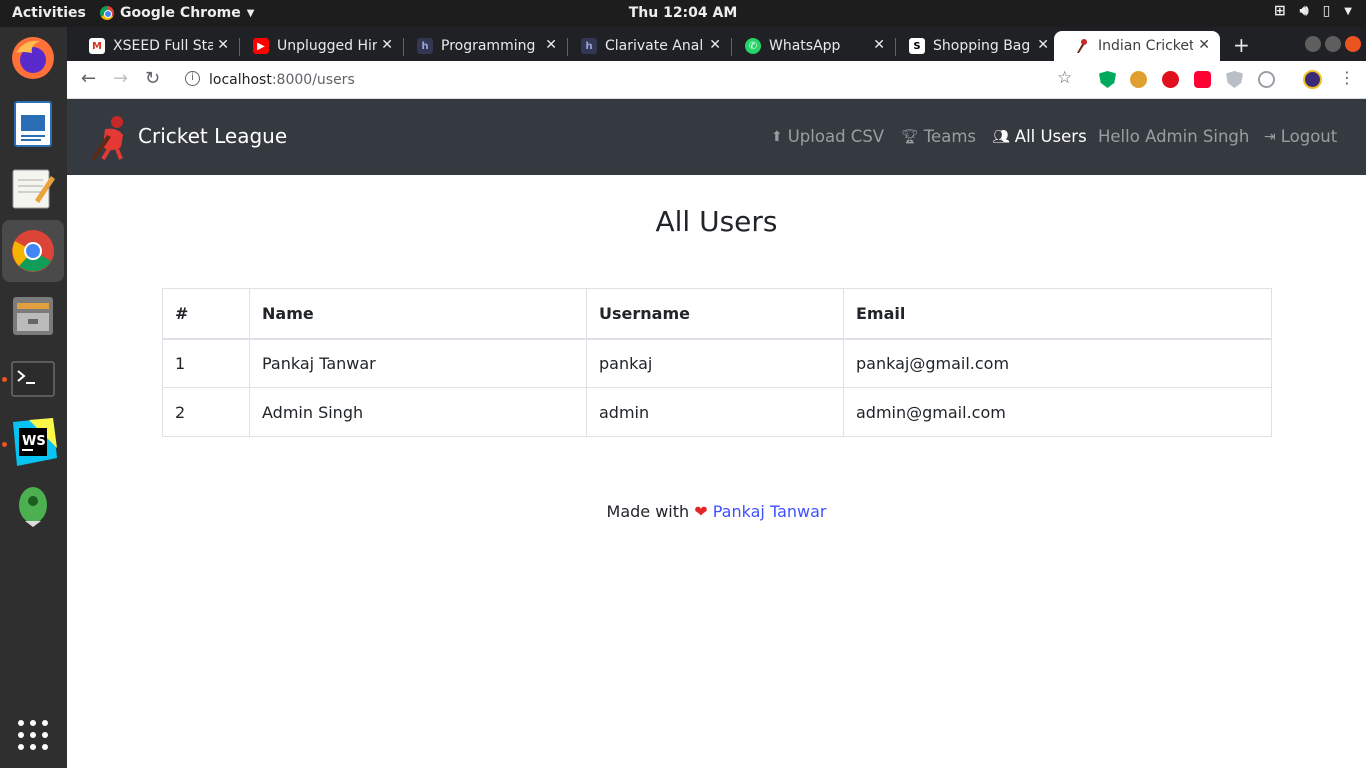 This screenshot has height=768, width=1366. I want to click on page-title: All Users, so click(716, 221).